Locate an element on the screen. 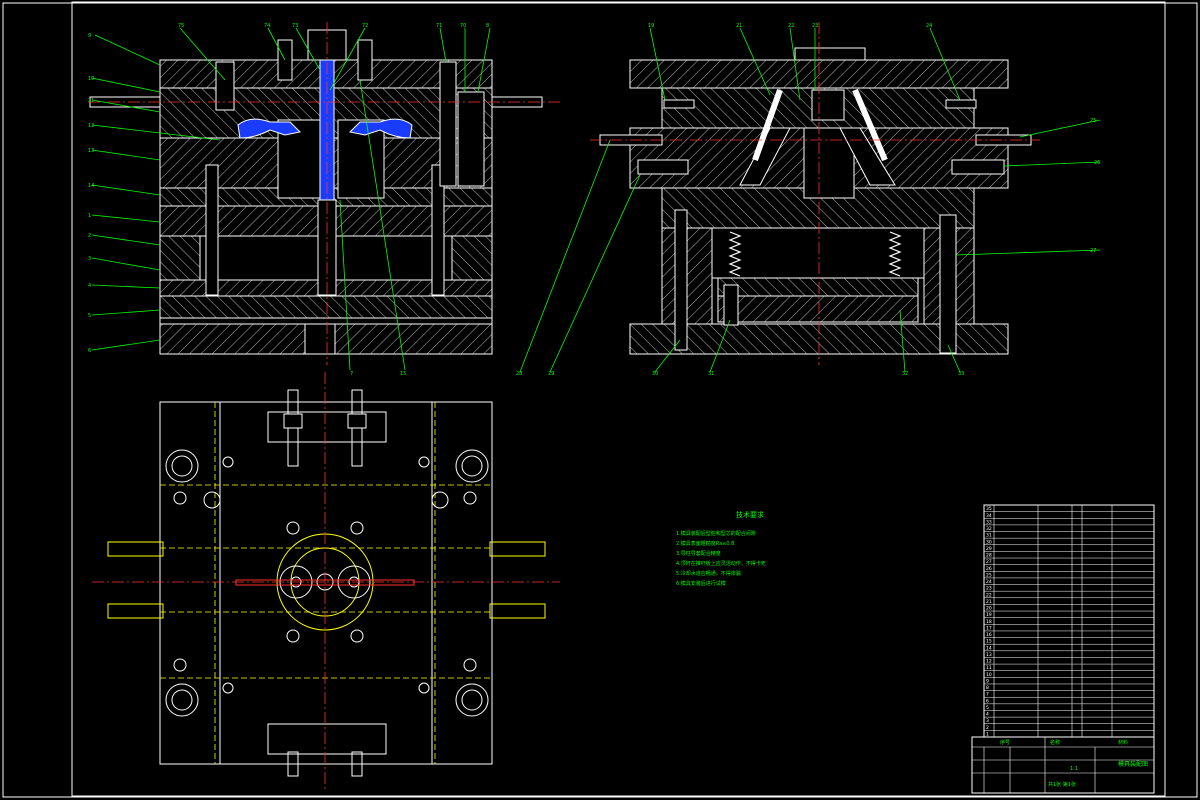  main-view-callout: 11 is located at coordinates (91, 101).